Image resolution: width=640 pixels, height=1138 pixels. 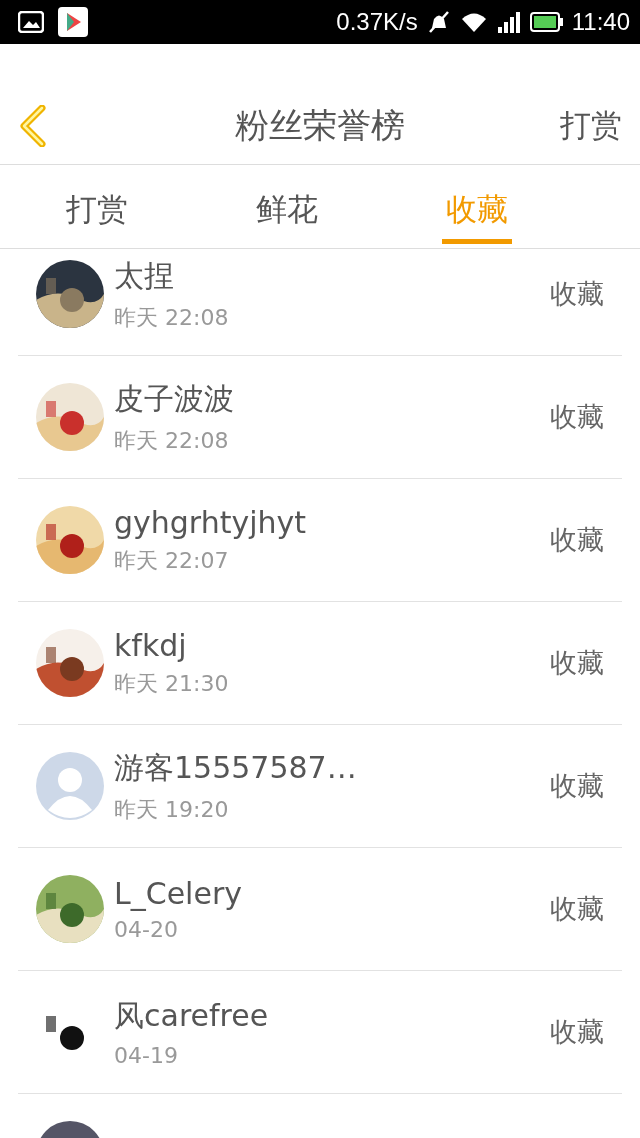 What do you see at coordinates (70, 786) in the screenshot?
I see `default-avatar-icon` at bounding box center [70, 786].